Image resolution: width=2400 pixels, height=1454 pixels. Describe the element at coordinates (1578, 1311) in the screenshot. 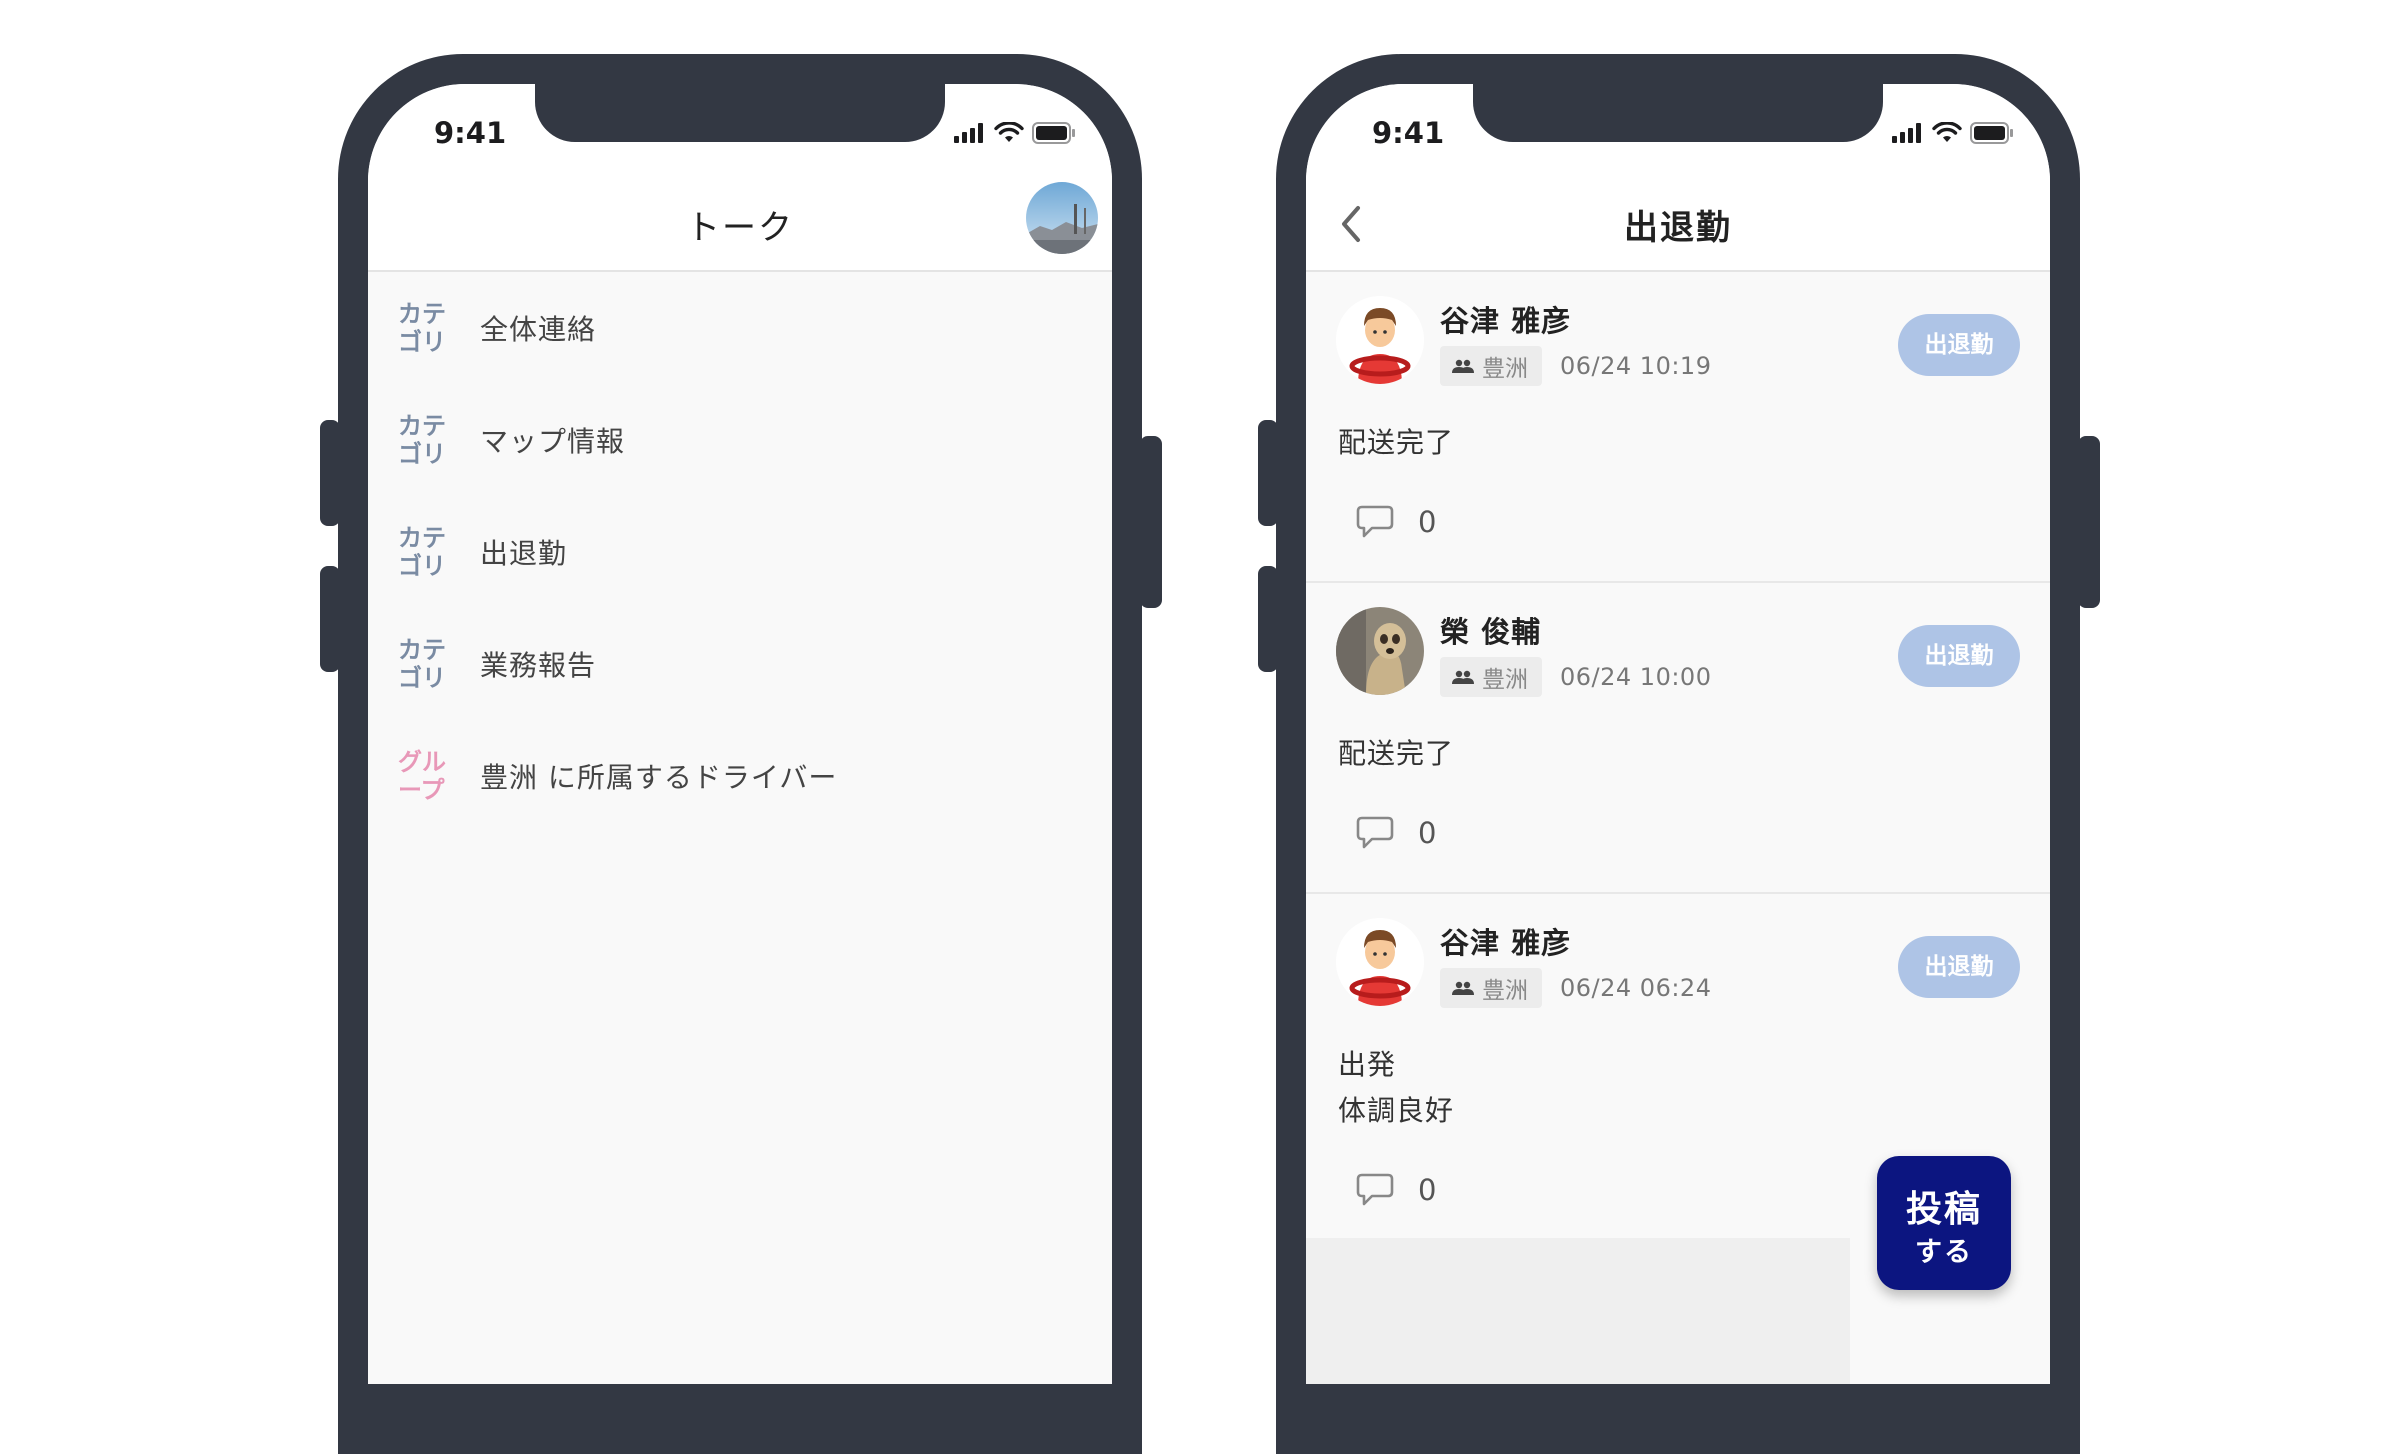

I see `loading-placeholder` at that location.